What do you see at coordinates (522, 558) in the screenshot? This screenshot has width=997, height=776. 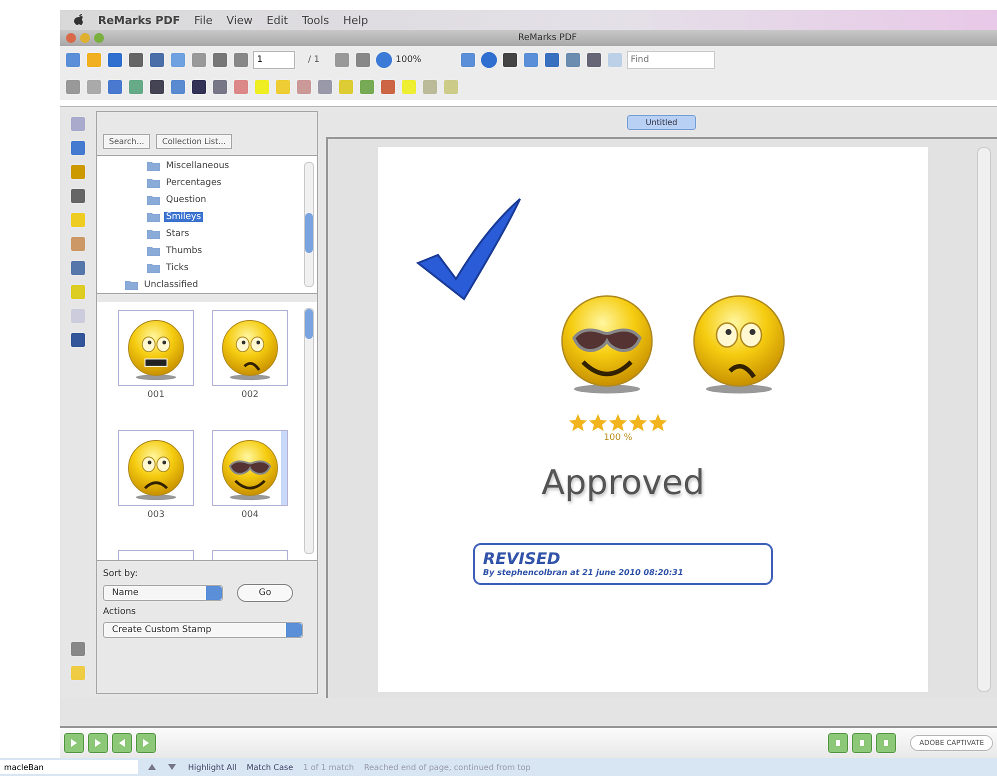 I see `revised-title: REVISED` at bounding box center [522, 558].